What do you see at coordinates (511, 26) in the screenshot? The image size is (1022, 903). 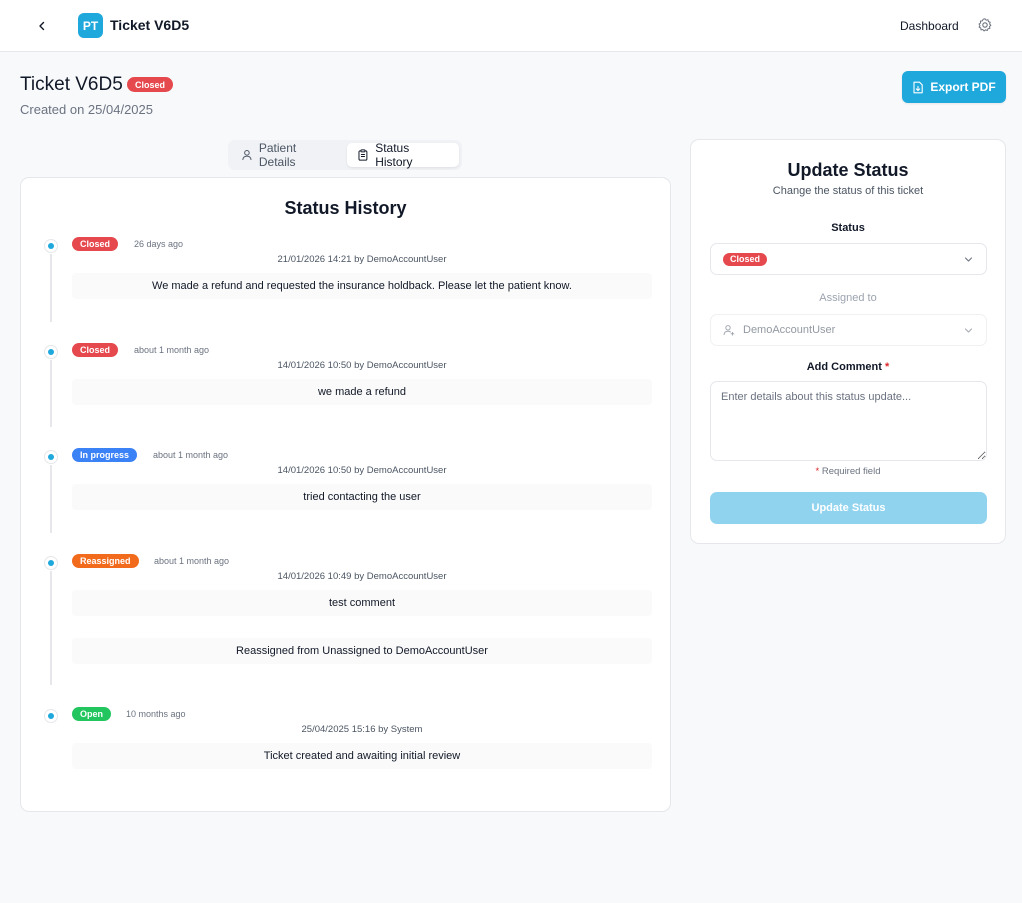 I see `top-bar: PT Ticket V6D5 Dashboard` at bounding box center [511, 26].